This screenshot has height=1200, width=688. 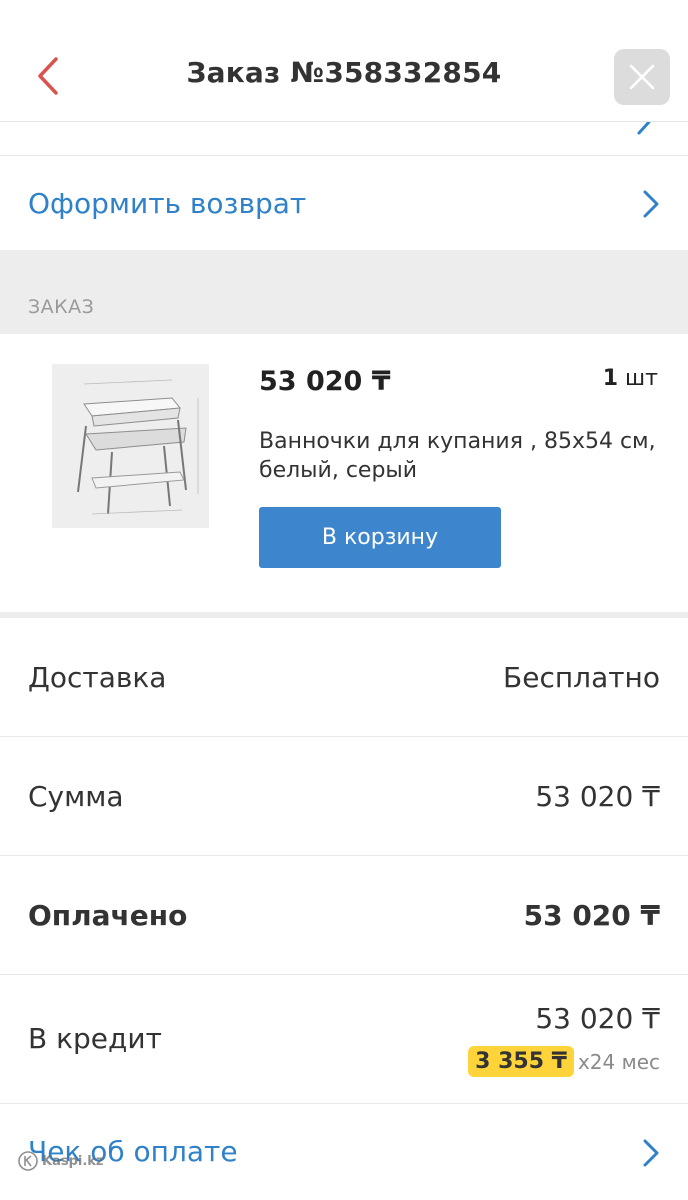 I want to click on paid-label: Оплачено, so click(x=108, y=915).